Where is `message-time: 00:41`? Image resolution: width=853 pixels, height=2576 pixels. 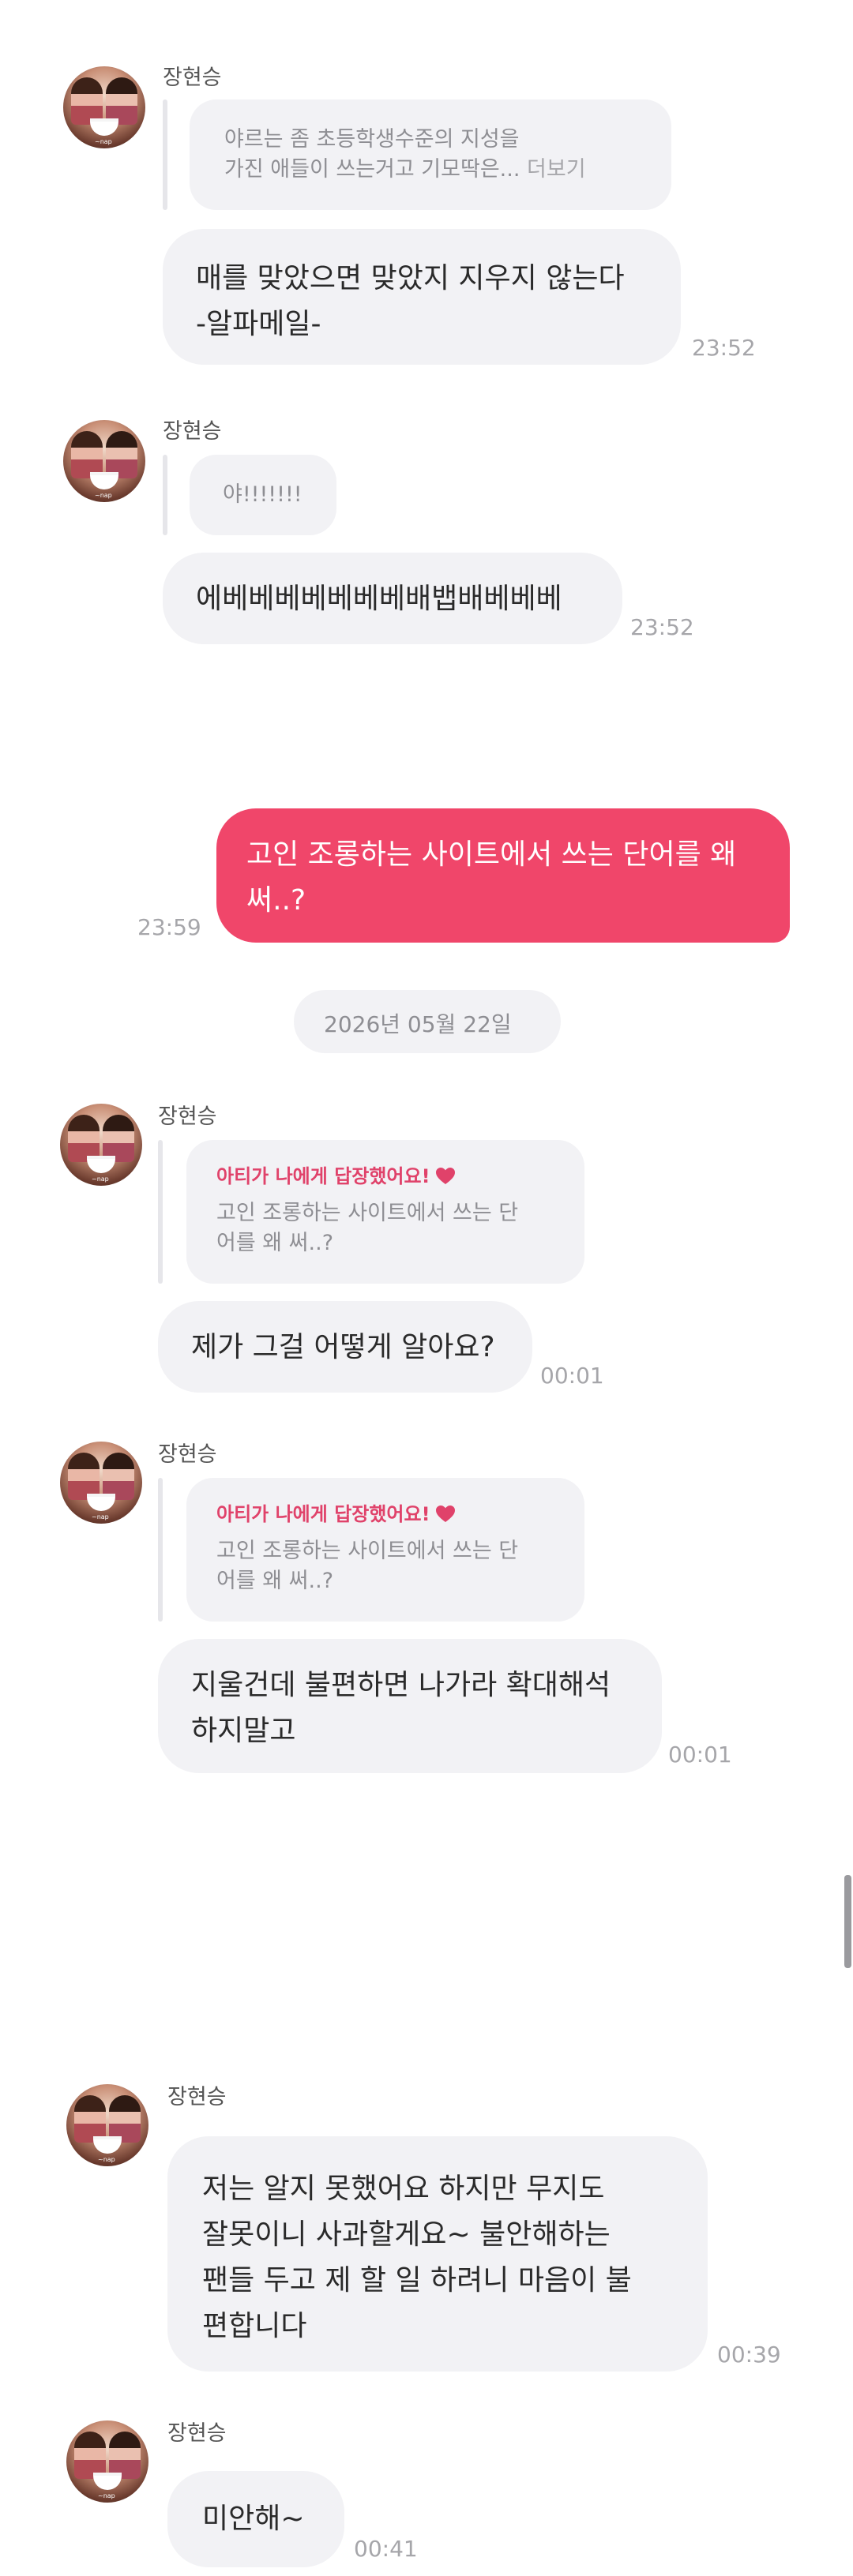
message-time: 00:41 is located at coordinates (386, 2549).